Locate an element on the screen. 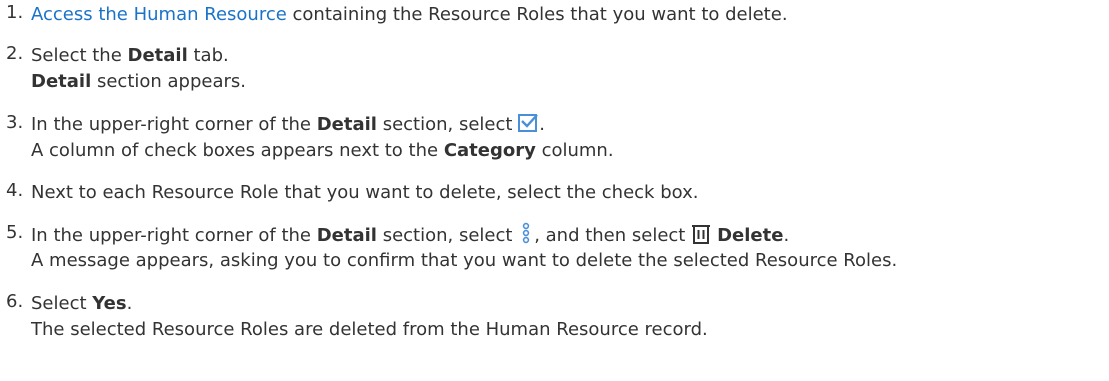  result-text: section appears. is located at coordinates (169, 81).